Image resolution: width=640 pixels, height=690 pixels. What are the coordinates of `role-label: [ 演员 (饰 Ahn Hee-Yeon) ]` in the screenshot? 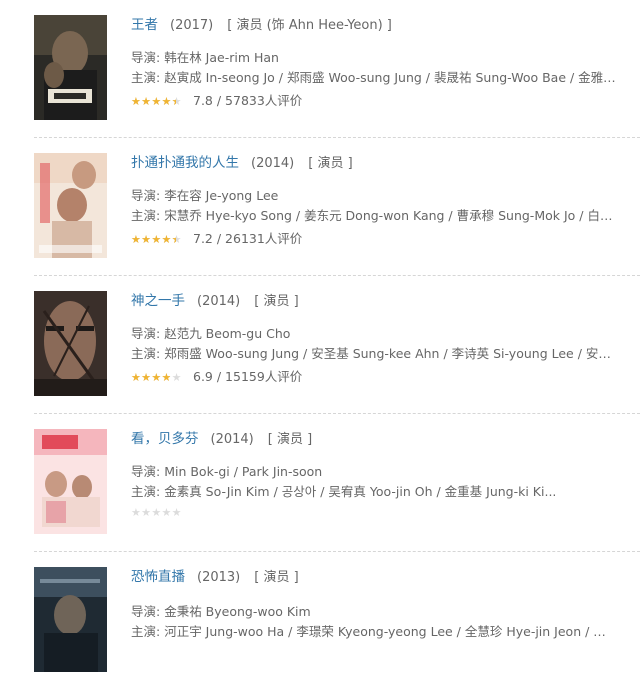 It's located at (309, 25).